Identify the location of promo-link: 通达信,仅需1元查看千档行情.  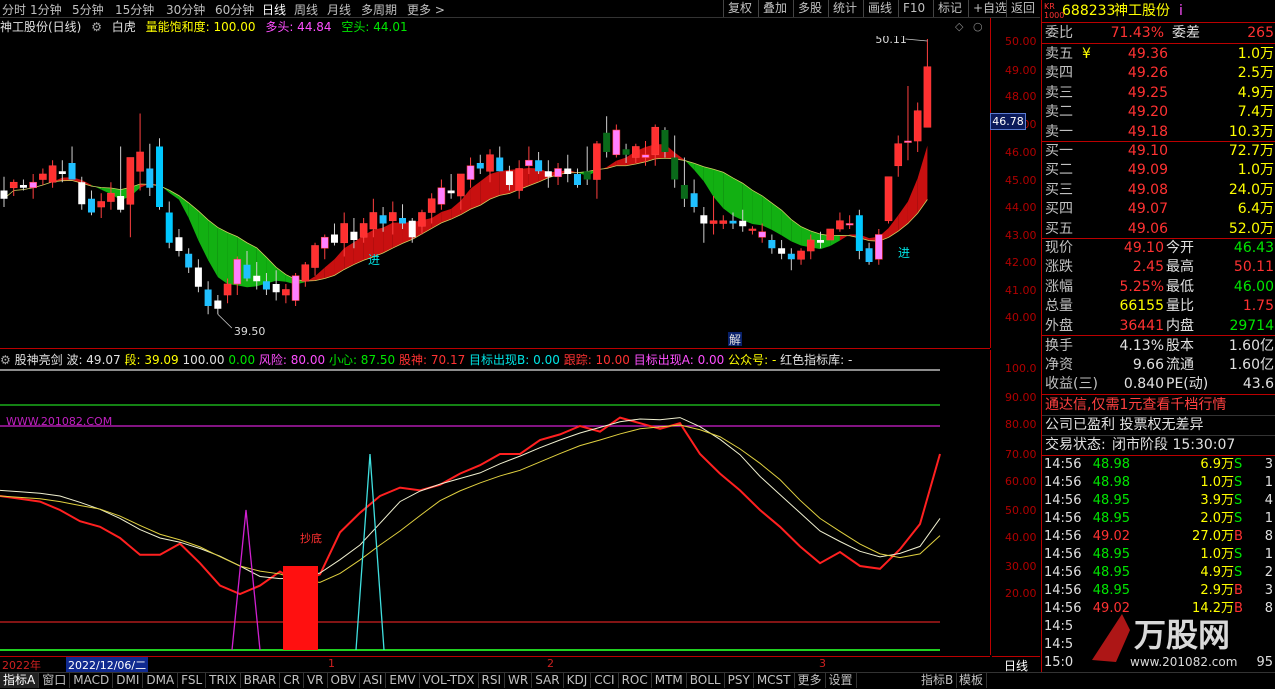
(1158, 405).